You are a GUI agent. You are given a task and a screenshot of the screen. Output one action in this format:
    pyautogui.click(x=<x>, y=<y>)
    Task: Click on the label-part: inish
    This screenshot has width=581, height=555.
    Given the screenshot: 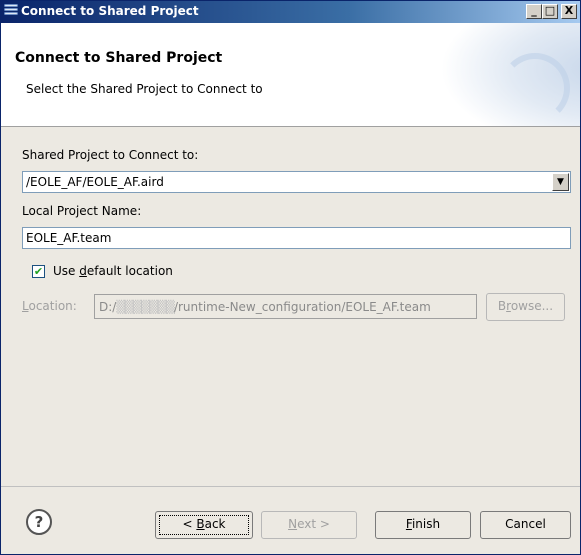 What is the action you would take?
    pyautogui.click(x=426, y=524)
    